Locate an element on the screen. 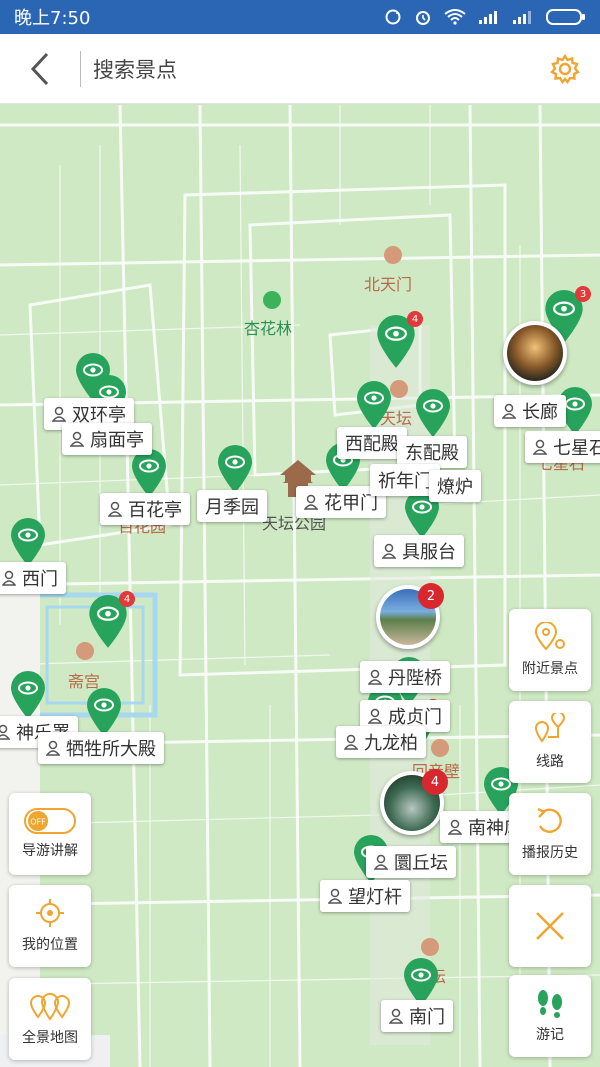  spot-tag: 西门 is located at coordinates (33, 578).